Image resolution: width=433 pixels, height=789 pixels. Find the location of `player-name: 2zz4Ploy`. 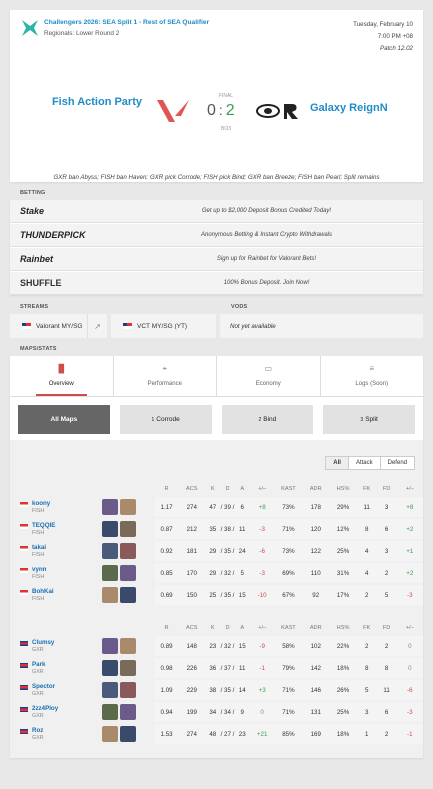

player-name: 2zz4Ploy is located at coordinates (45, 709).